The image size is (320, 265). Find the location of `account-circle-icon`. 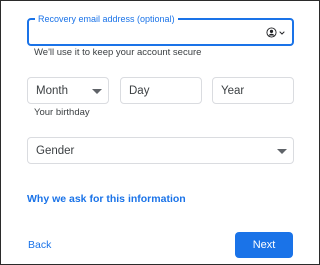

account-circle-icon is located at coordinates (271, 32).